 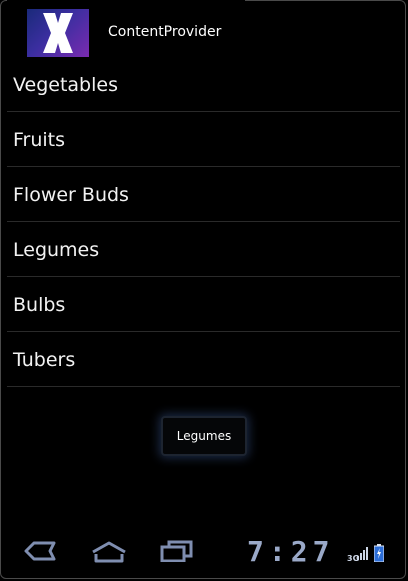 I want to click on app-title: ContentProvider, so click(x=165, y=32).